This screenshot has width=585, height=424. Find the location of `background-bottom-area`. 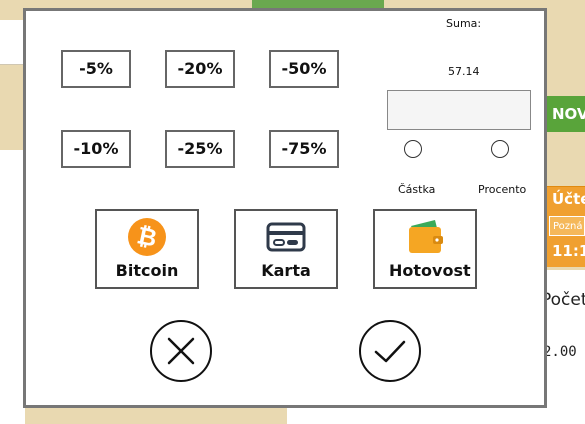

background-bottom-area is located at coordinates (417, 416).